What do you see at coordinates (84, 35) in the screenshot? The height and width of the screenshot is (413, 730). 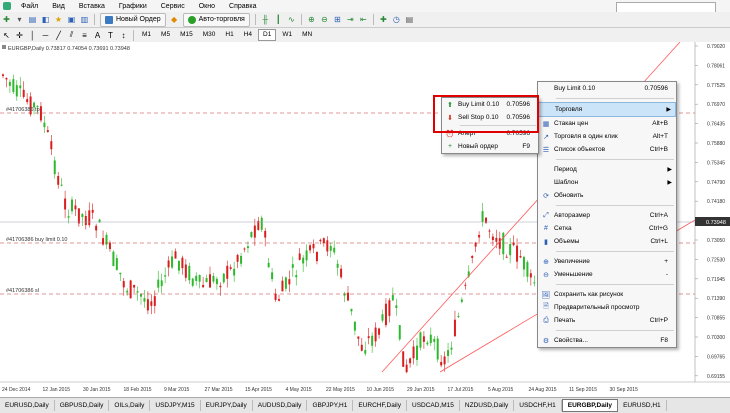 I see `fibonacci-icon: ≡` at bounding box center [84, 35].